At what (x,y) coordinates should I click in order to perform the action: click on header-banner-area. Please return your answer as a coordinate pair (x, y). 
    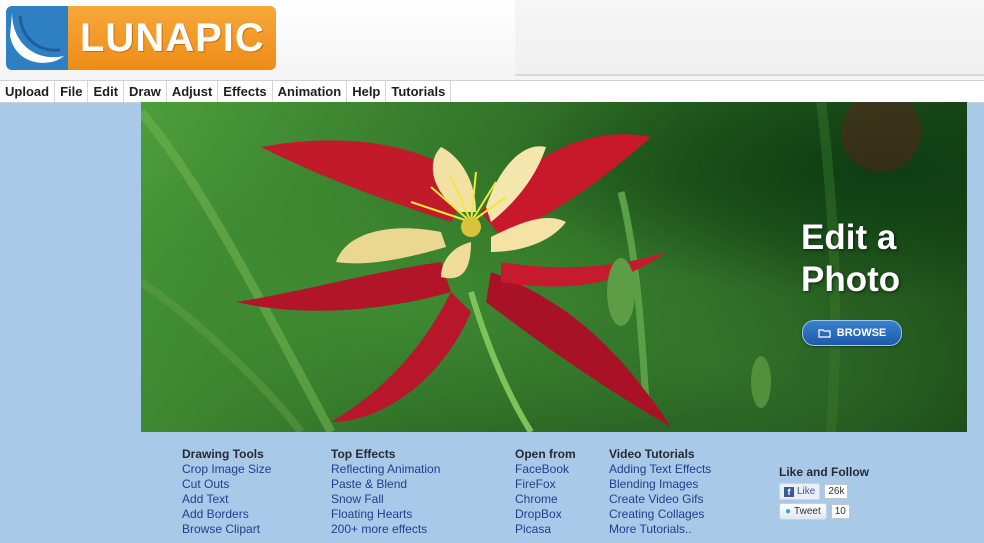
    Looking at the image, I should click on (749, 38).